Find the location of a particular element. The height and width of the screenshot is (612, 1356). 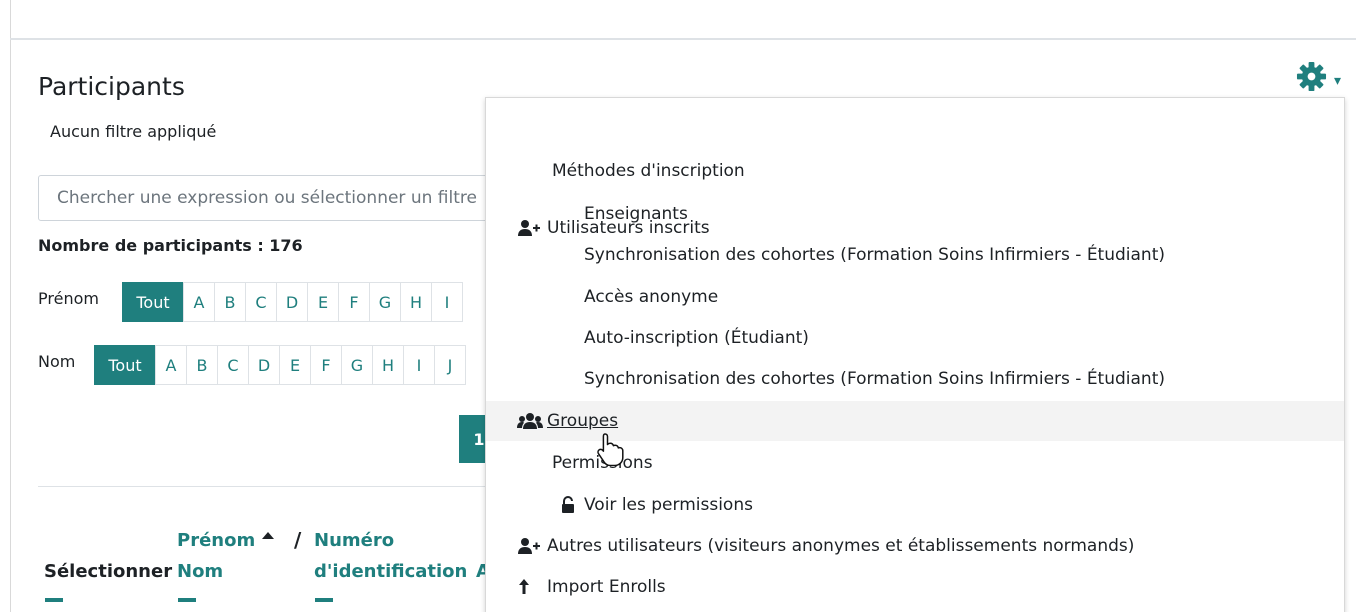

last-name-initial-b: B is located at coordinates (202, 365).